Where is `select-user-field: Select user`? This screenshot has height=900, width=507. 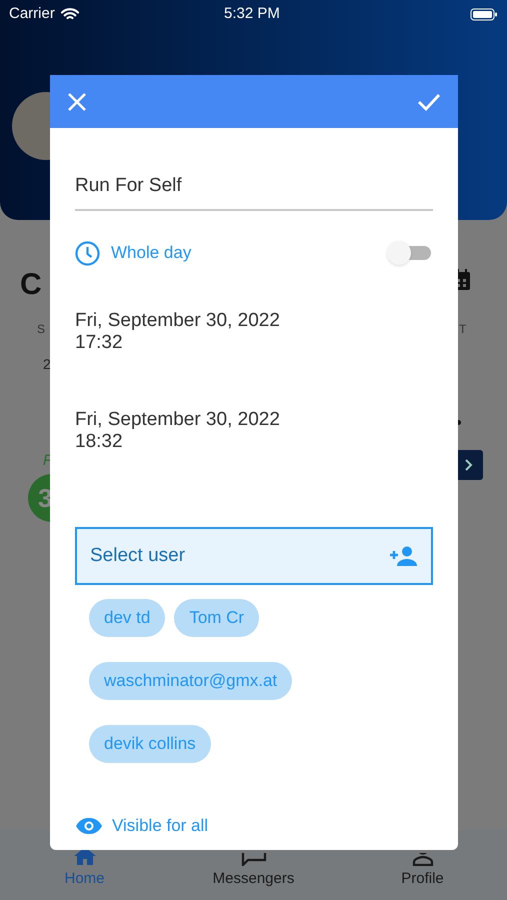 select-user-field: Select user is located at coordinates (254, 556).